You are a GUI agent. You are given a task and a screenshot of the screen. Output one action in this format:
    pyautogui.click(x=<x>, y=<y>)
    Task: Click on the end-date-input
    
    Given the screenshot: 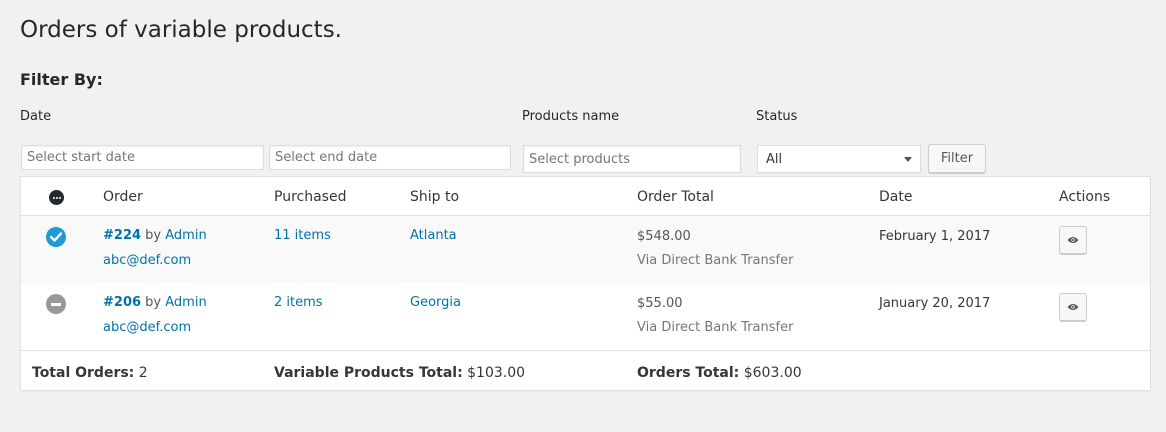 What is the action you would take?
    pyautogui.click(x=390, y=157)
    